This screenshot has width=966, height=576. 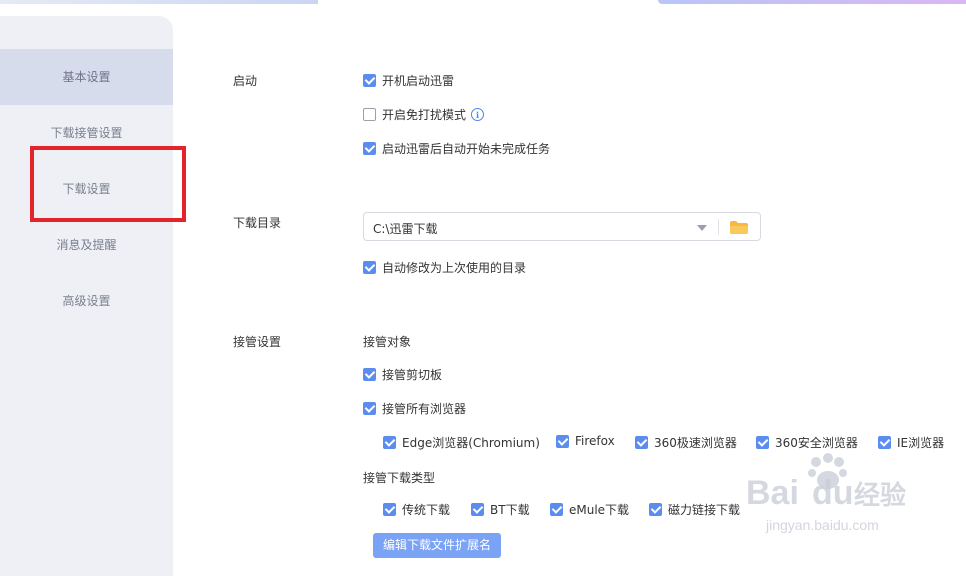 What do you see at coordinates (880, 495) in the screenshot?
I see `watermark-brand-3: 经验` at bounding box center [880, 495].